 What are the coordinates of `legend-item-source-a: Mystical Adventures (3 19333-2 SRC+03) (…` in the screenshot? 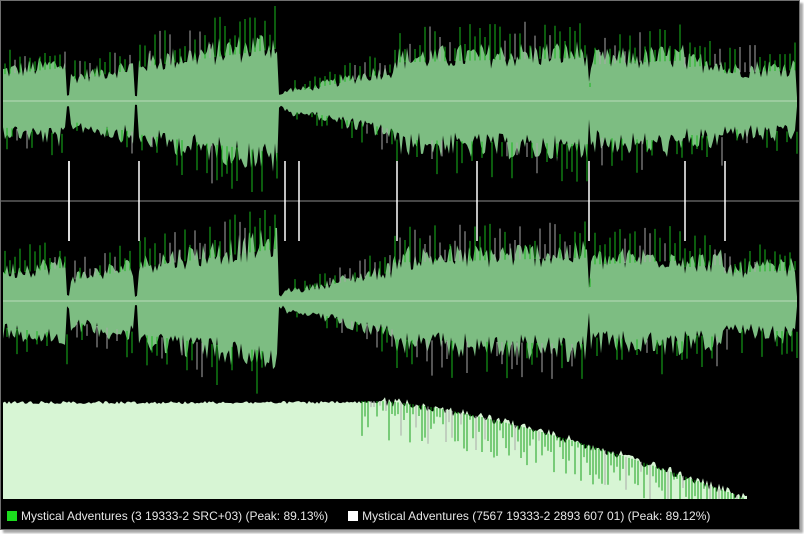 It's located at (167, 516).